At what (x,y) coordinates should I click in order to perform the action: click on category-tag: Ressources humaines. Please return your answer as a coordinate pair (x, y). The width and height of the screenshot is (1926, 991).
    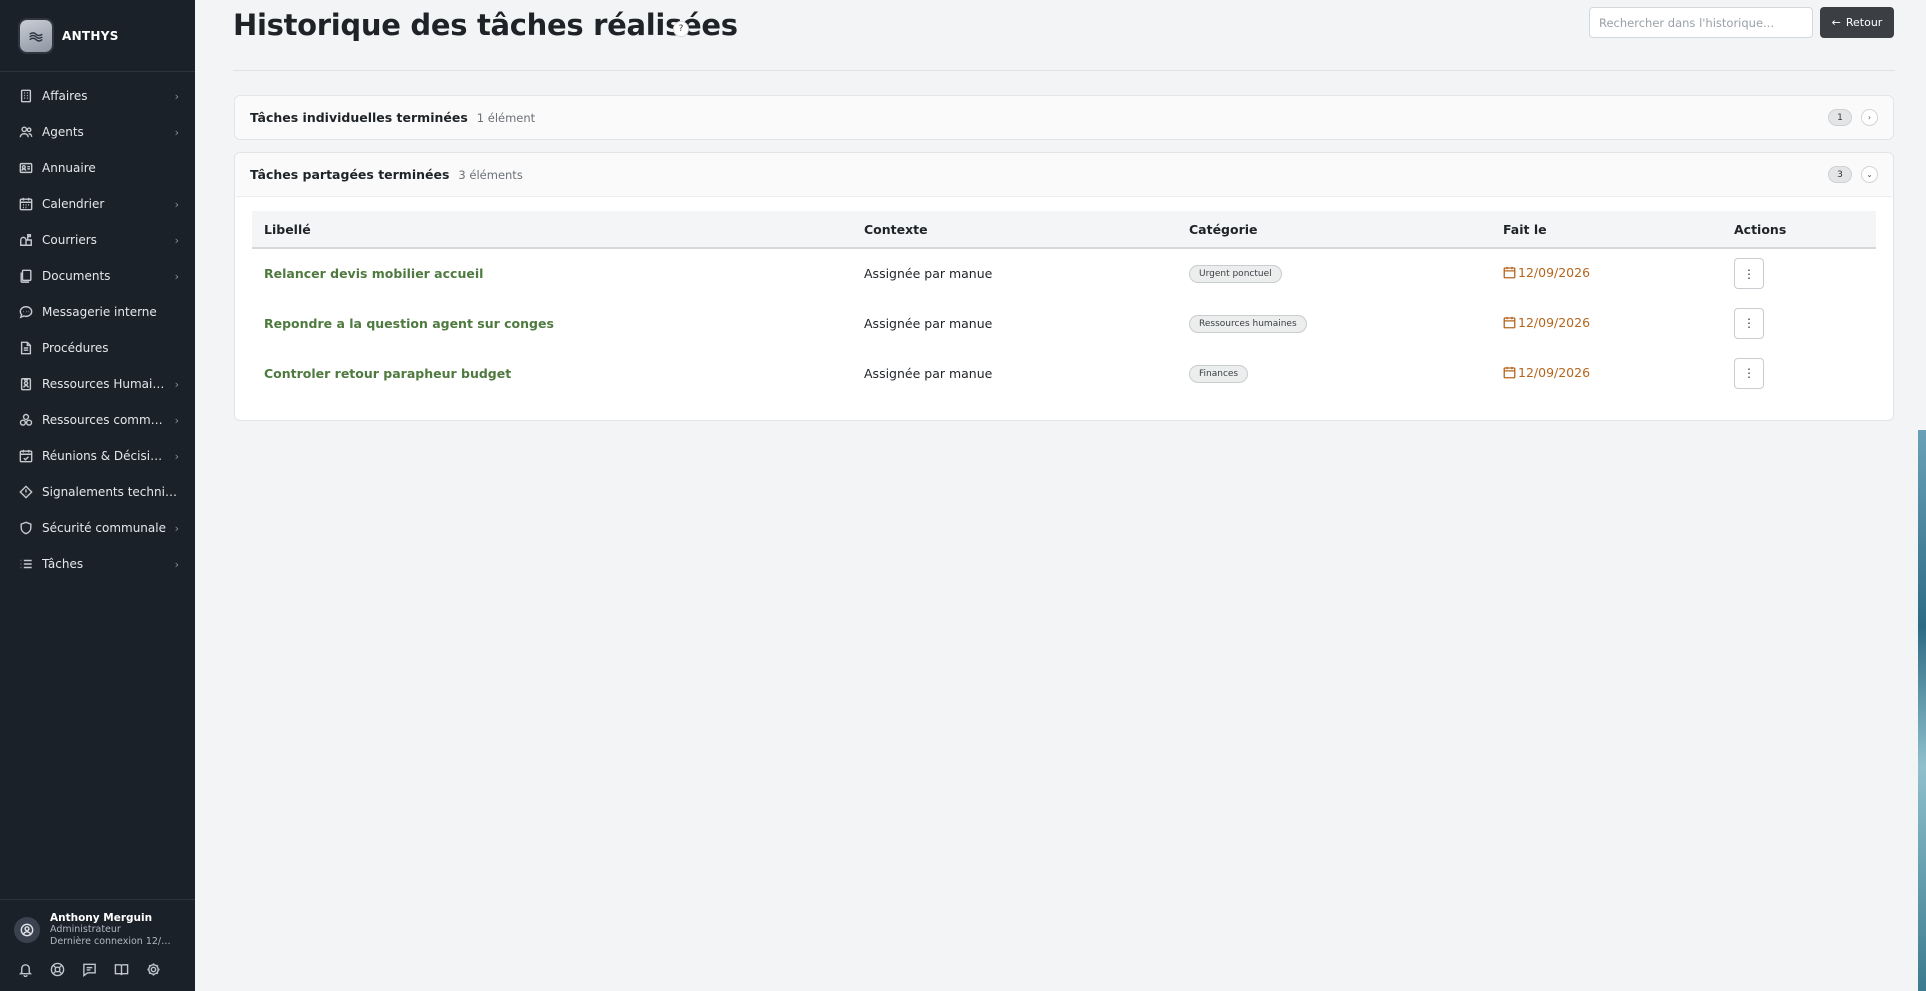
    Looking at the image, I should click on (1248, 323).